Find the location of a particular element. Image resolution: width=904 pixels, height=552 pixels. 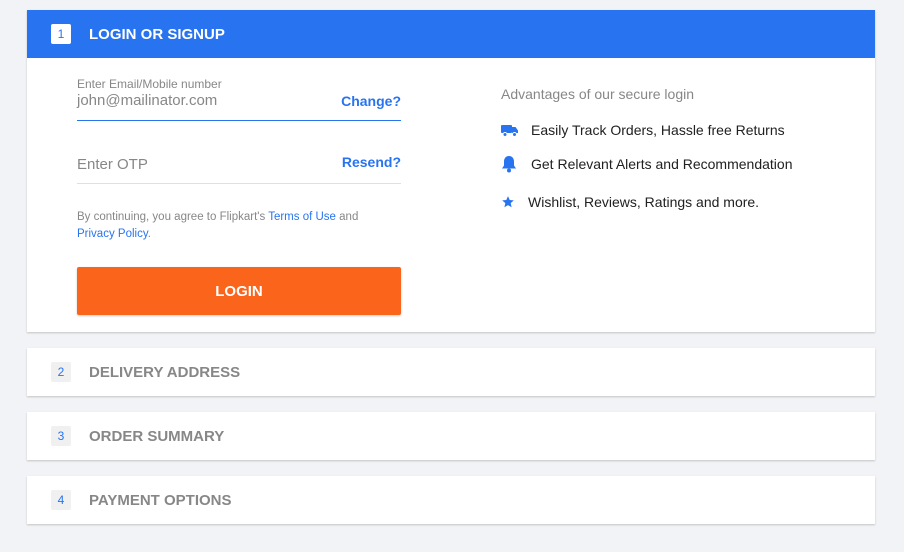

advantage-item: Get Relevant Alerts and Recommendation is located at coordinates (671, 164).